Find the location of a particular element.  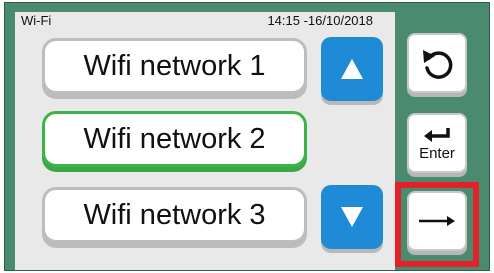

wifi-network-label: Wifi network 1 is located at coordinates (174, 65).